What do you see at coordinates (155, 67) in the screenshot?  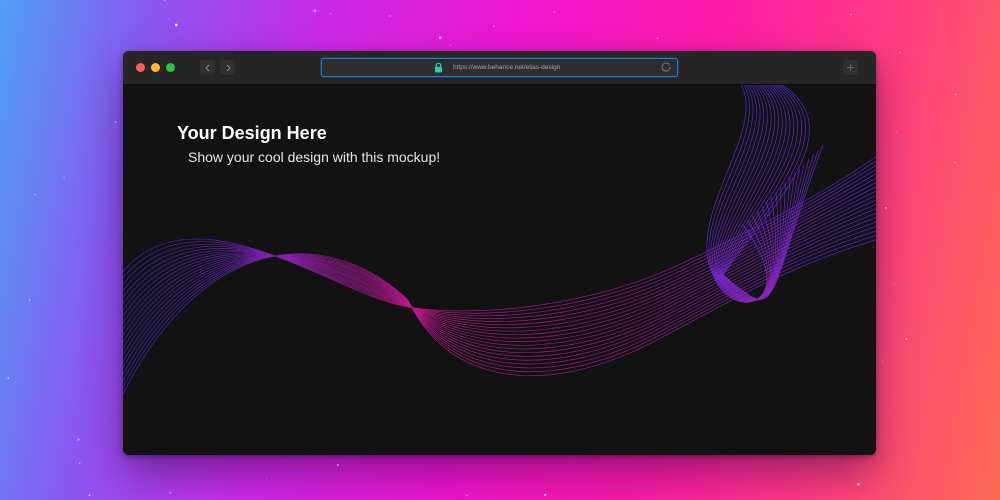 I see `minimize-dot-icon` at bounding box center [155, 67].